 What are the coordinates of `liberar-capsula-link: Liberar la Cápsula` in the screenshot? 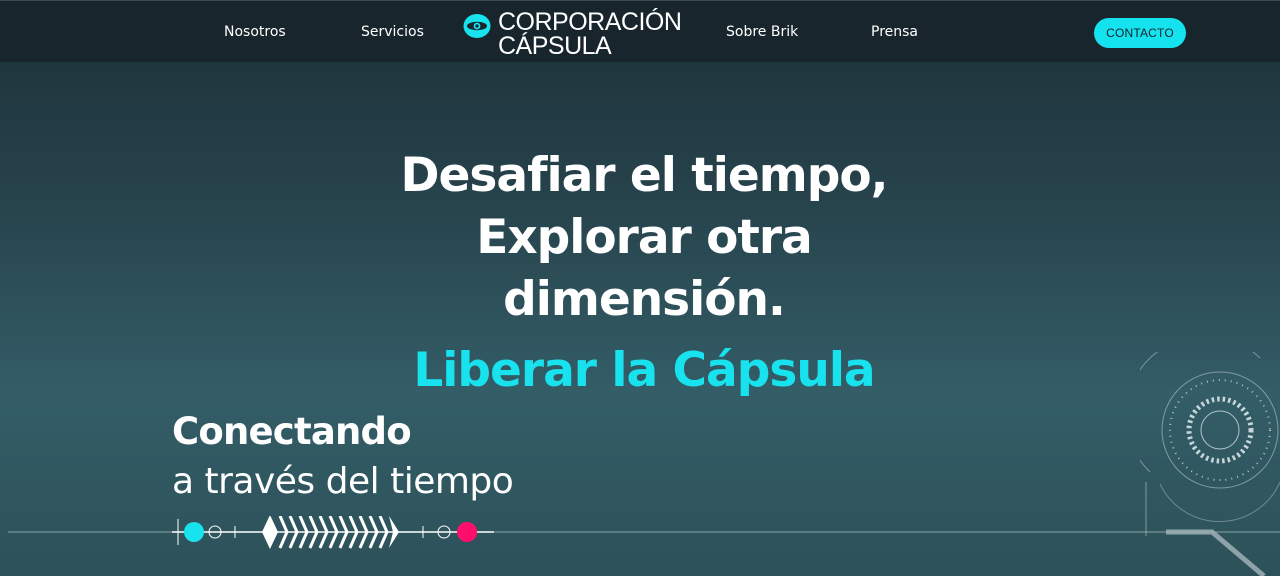 It's located at (640, 371).